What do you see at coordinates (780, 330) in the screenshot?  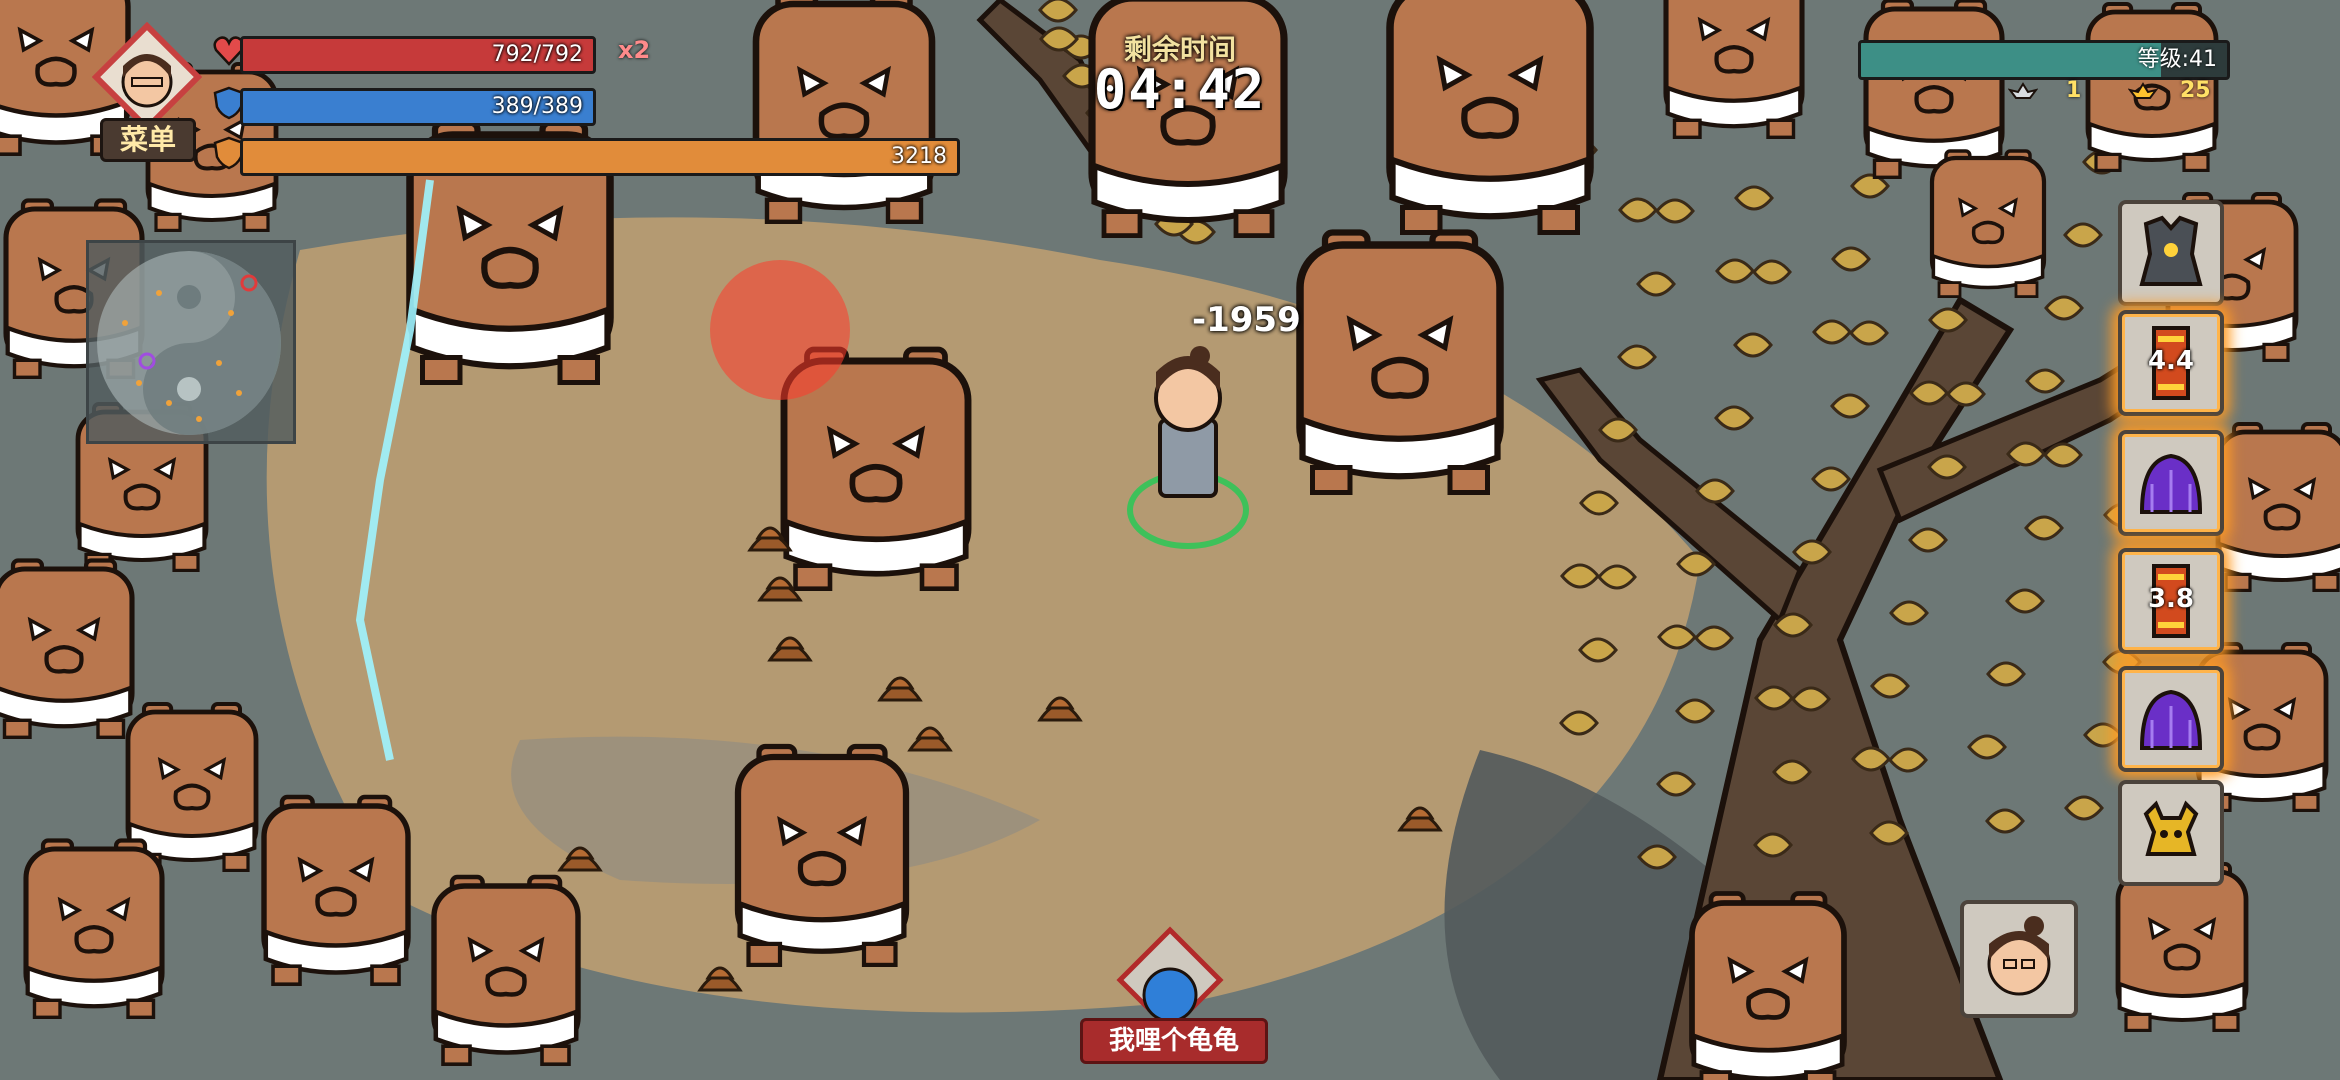 I see `fire-aura` at bounding box center [780, 330].